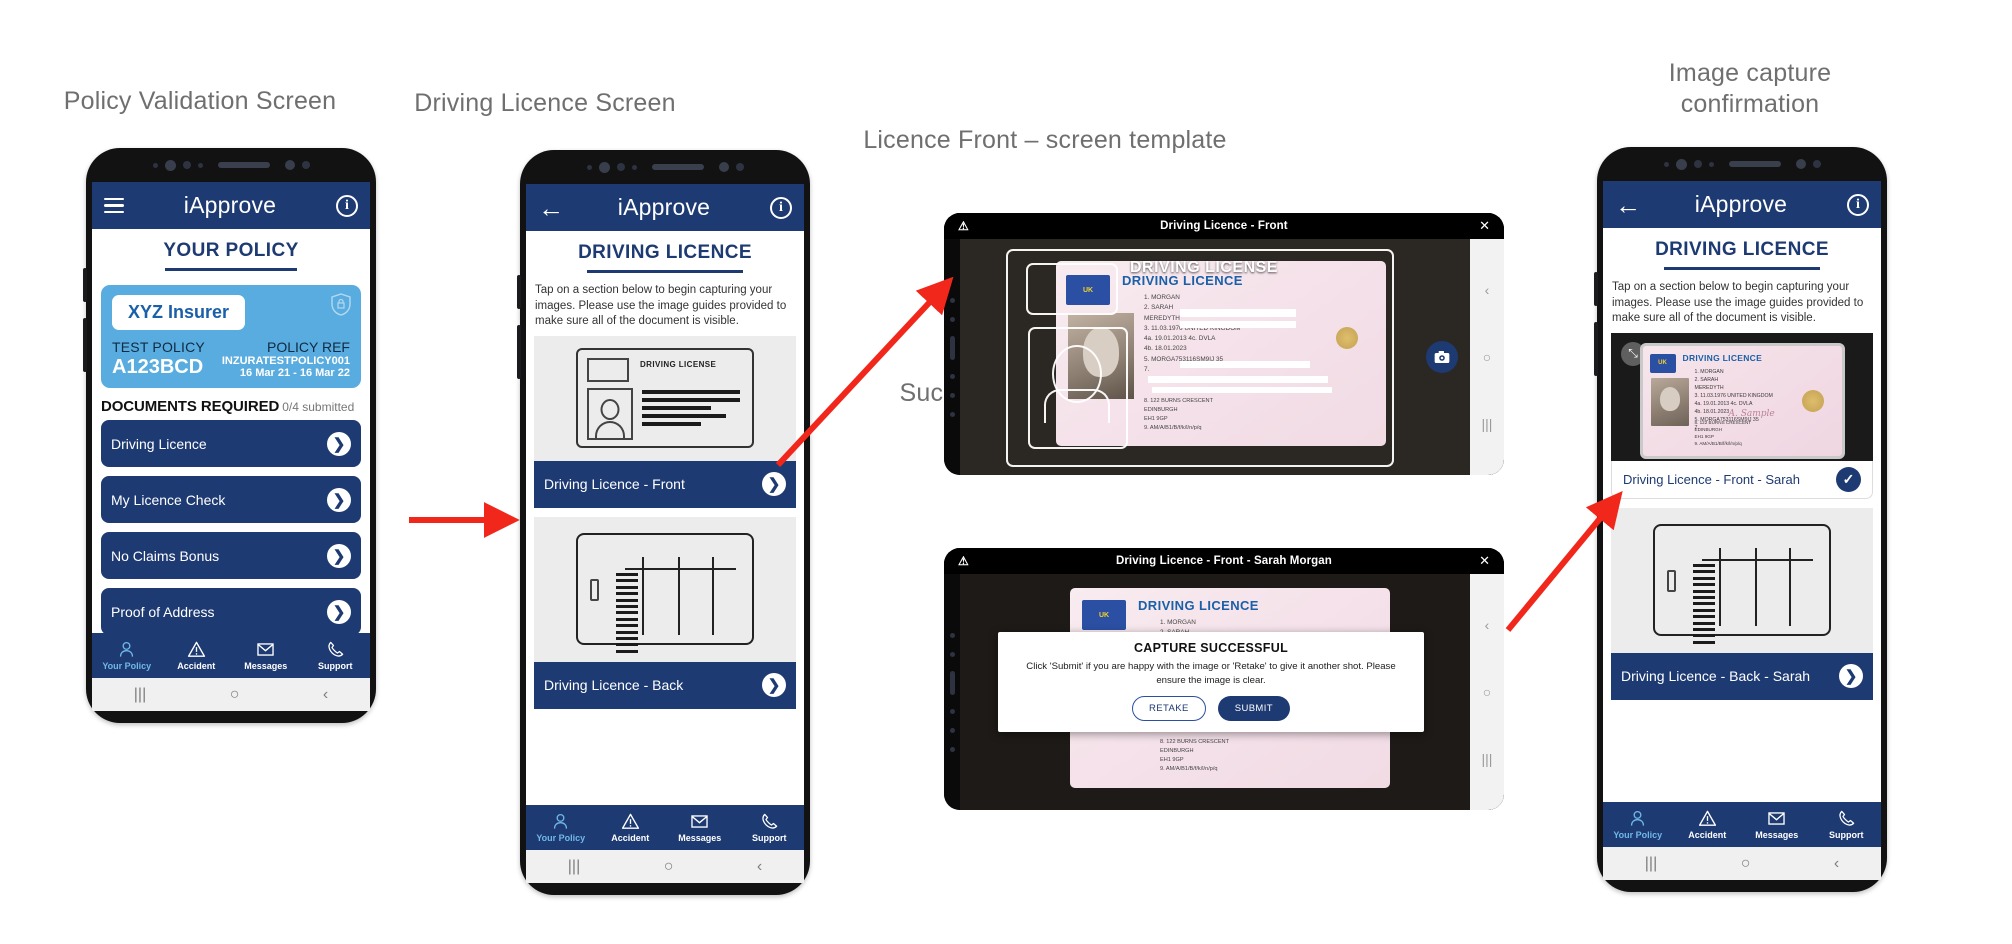 The width and height of the screenshot is (2012, 944). I want to click on page-title-text: YOUR POLICY, so click(231, 250).